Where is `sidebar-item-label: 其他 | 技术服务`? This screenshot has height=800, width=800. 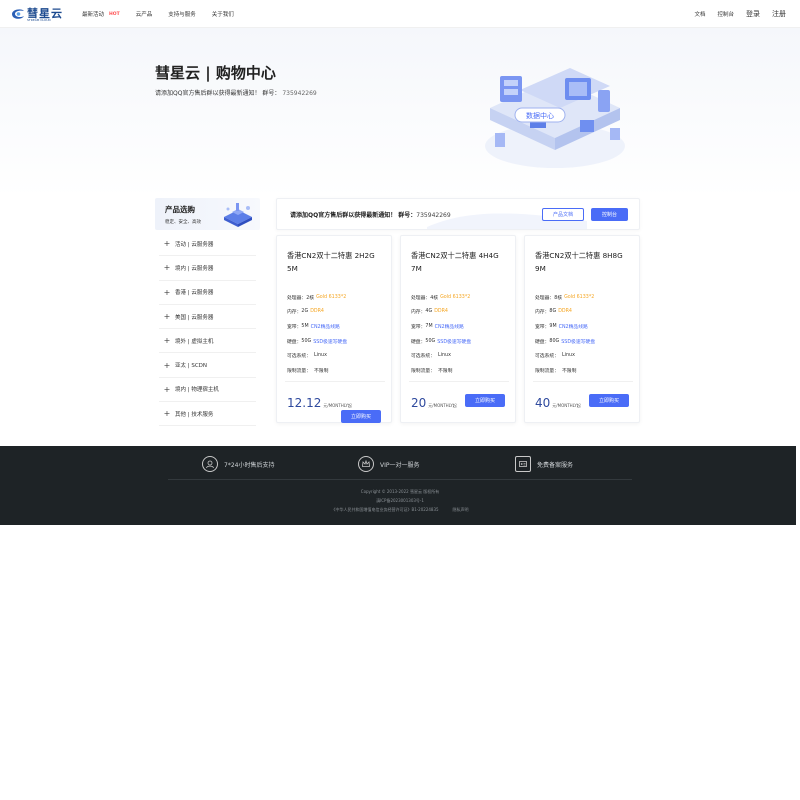 sidebar-item-label: 其他 | 技术服务 is located at coordinates (194, 414).